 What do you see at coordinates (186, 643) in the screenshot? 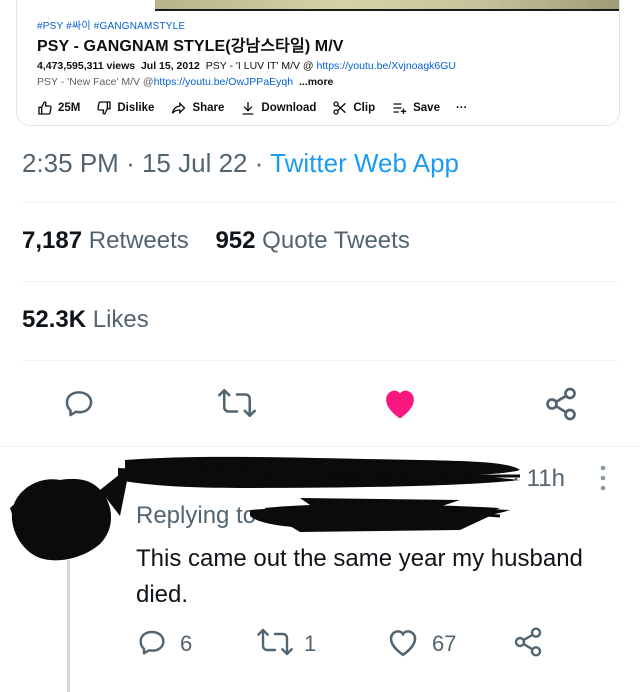
I see `reply-count: 6` at bounding box center [186, 643].